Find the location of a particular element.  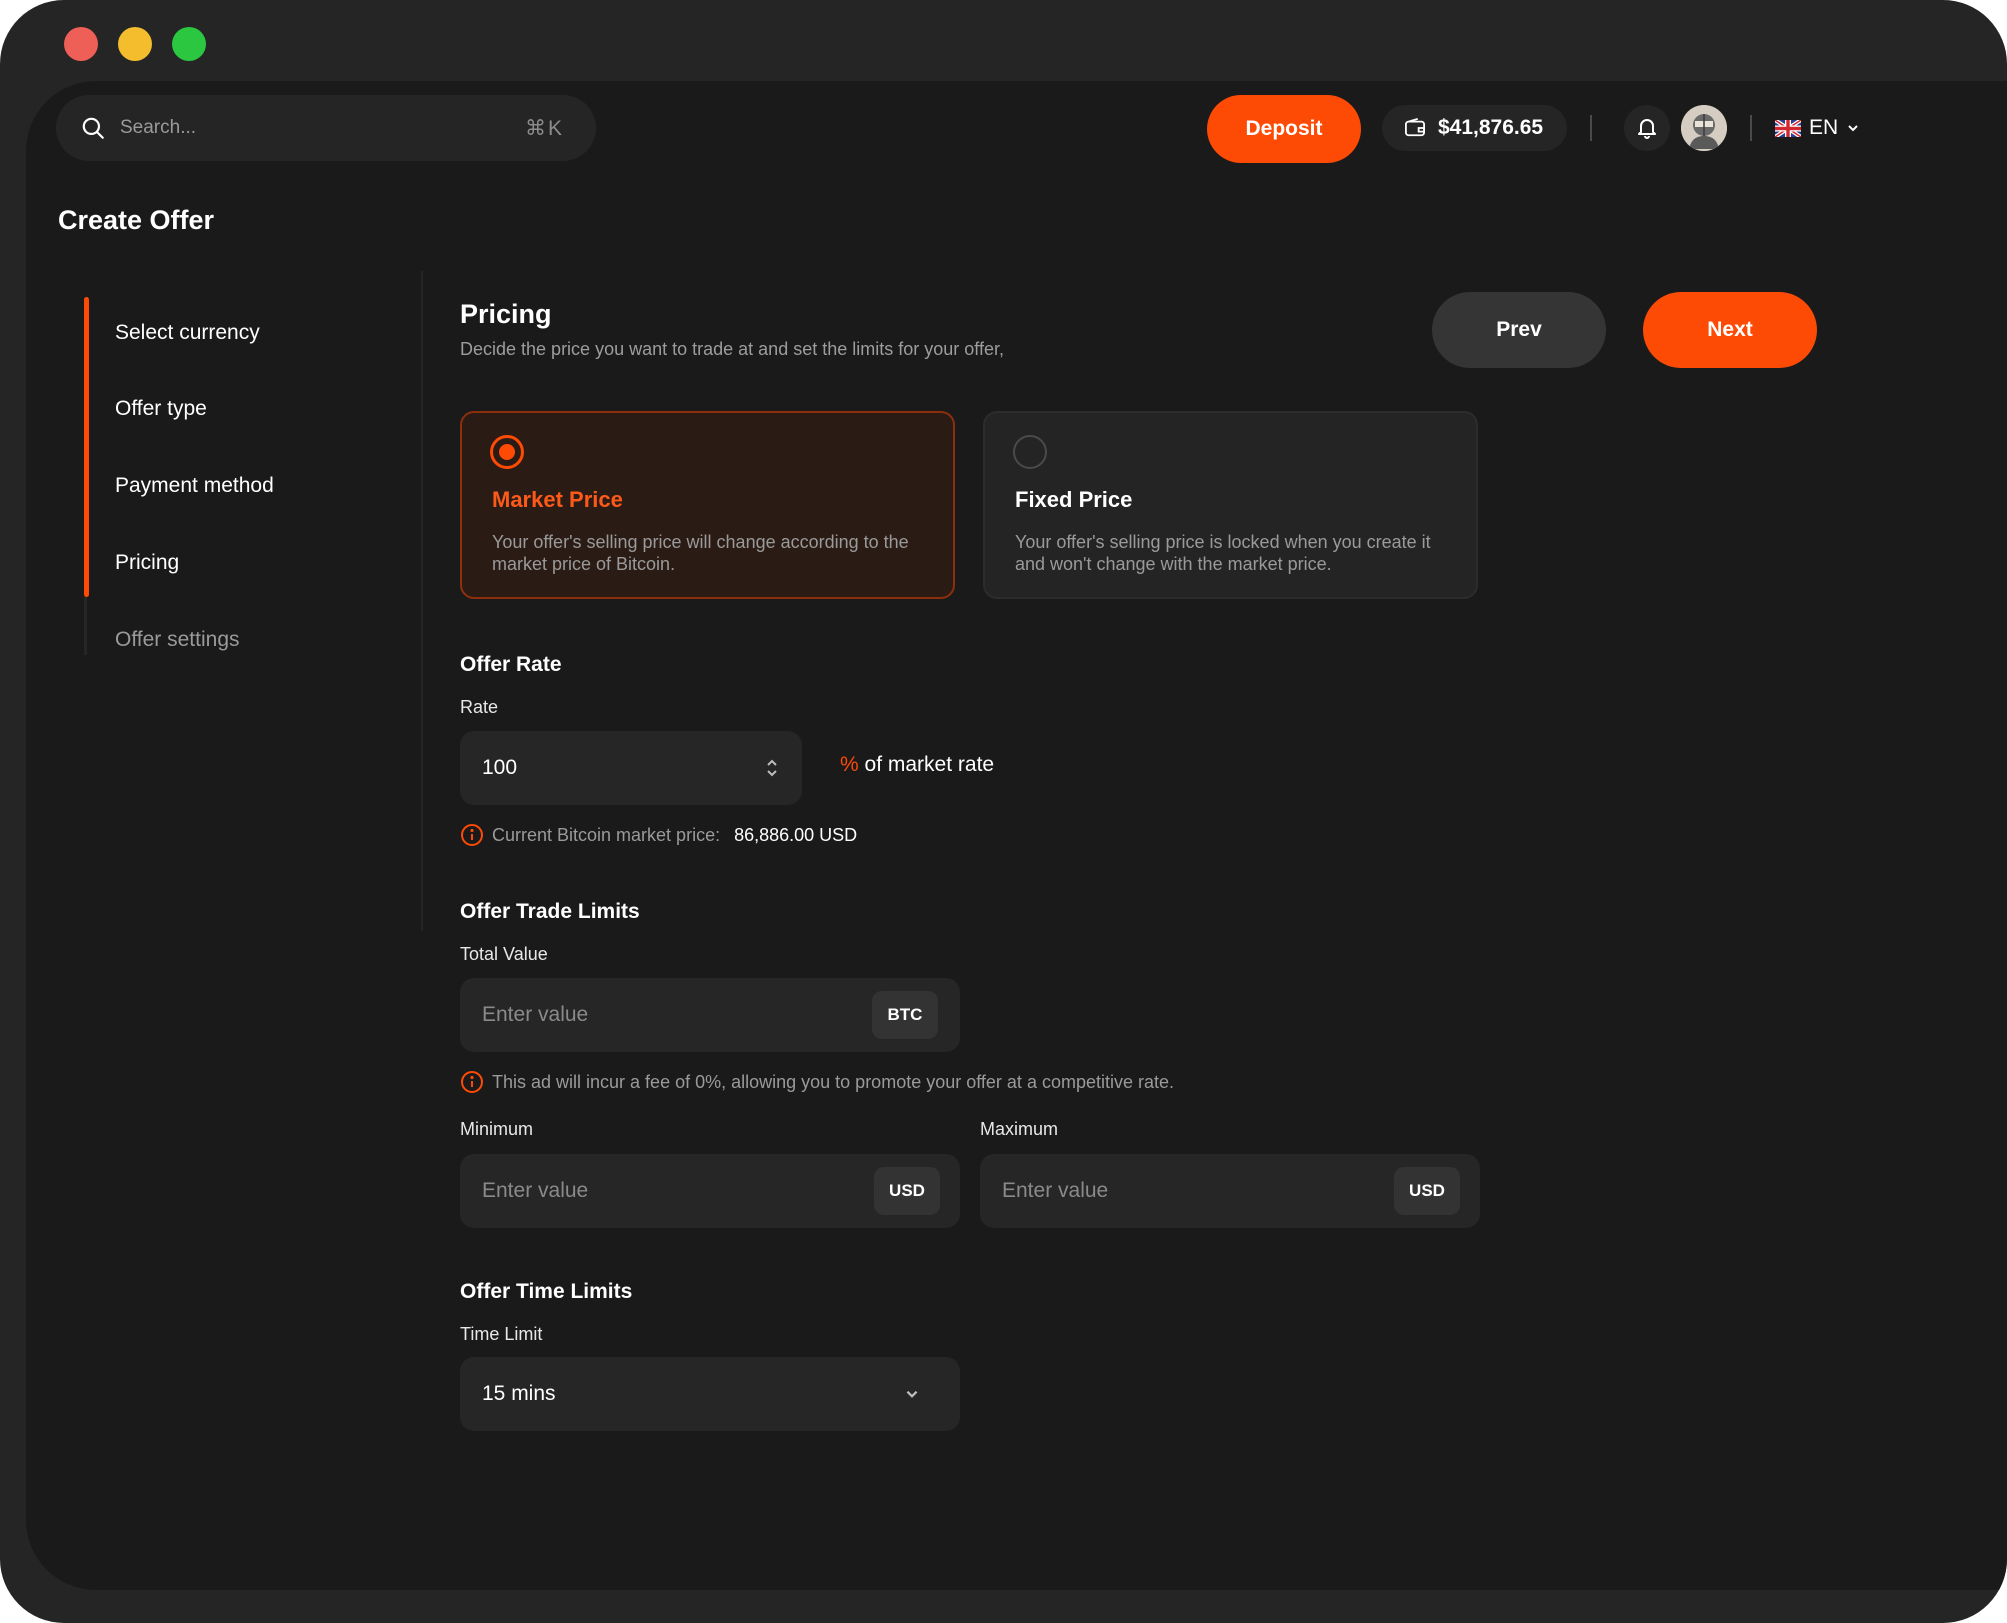

offer-rate-heading: Offer Rate is located at coordinates (511, 664).